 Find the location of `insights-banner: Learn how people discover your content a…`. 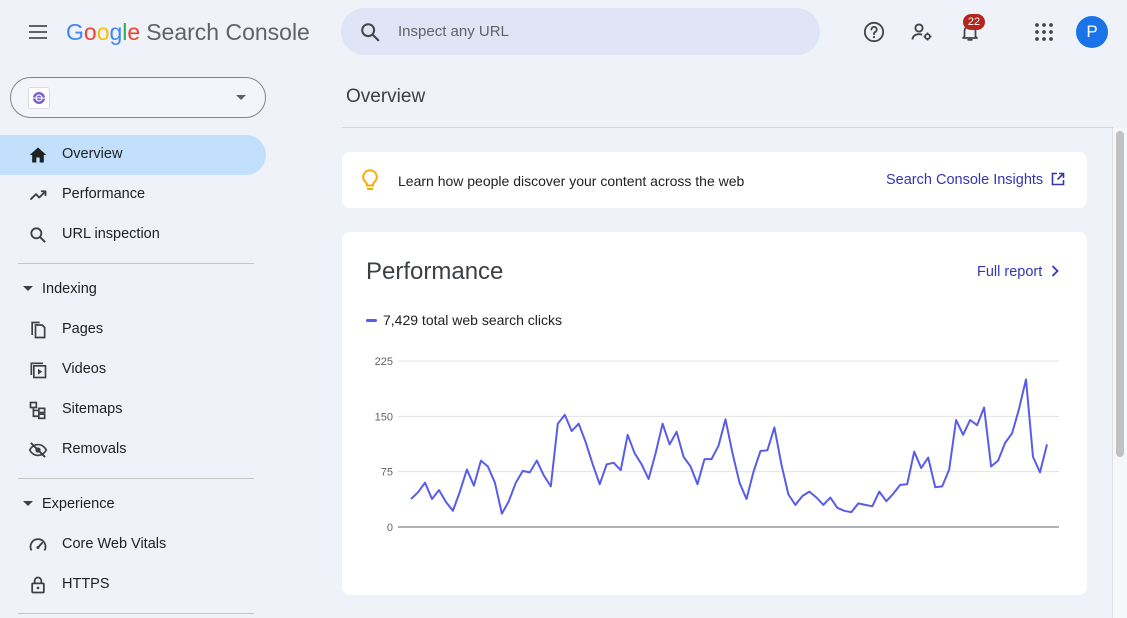

insights-banner: Learn how people discover your content a… is located at coordinates (714, 180).